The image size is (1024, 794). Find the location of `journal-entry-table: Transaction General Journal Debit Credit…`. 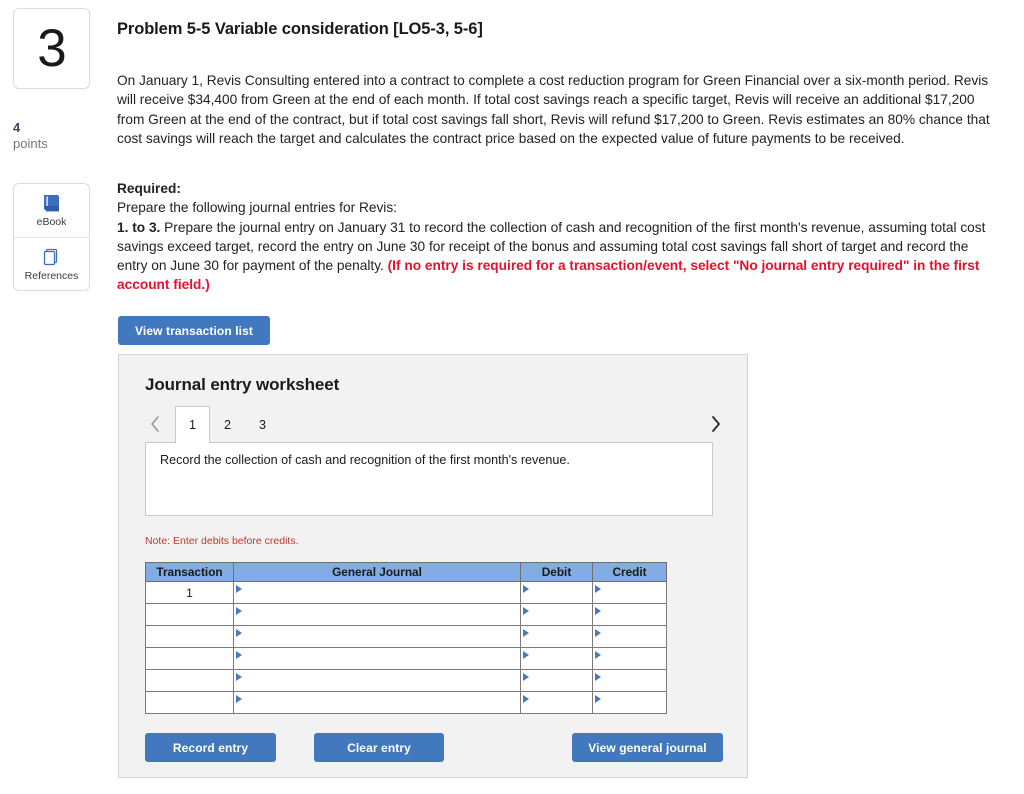

journal-entry-table: Transaction General Journal Debit Credit… is located at coordinates (406, 638).